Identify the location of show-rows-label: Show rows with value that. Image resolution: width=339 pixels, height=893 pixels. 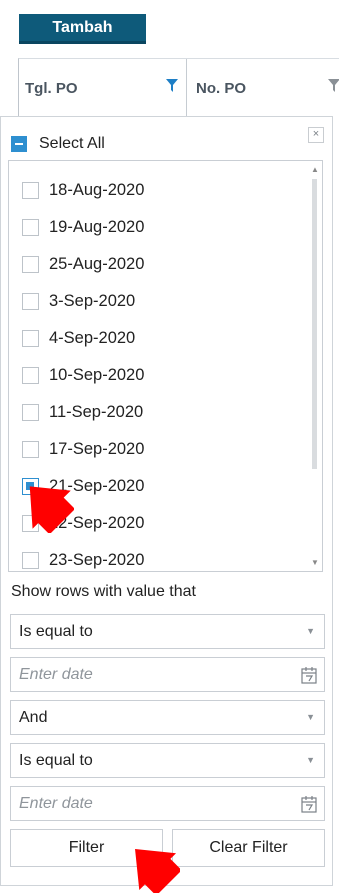
(103, 591).